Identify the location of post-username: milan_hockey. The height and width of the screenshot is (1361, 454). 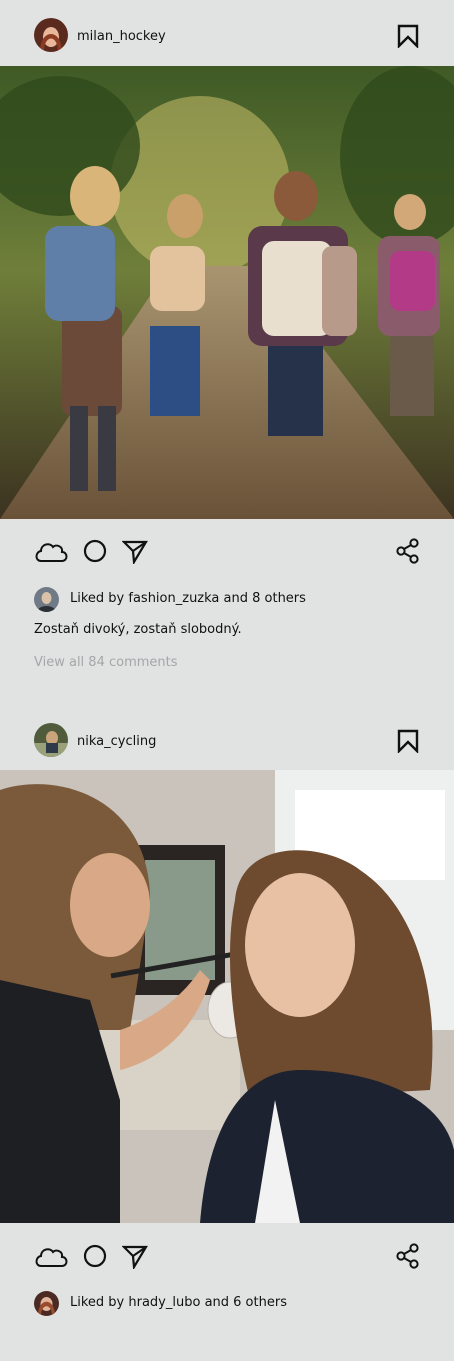
(121, 37).